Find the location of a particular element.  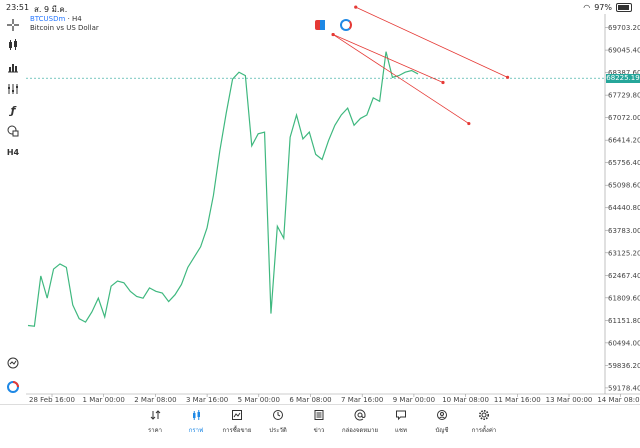

arrows-icon is located at coordinates (155, 415).